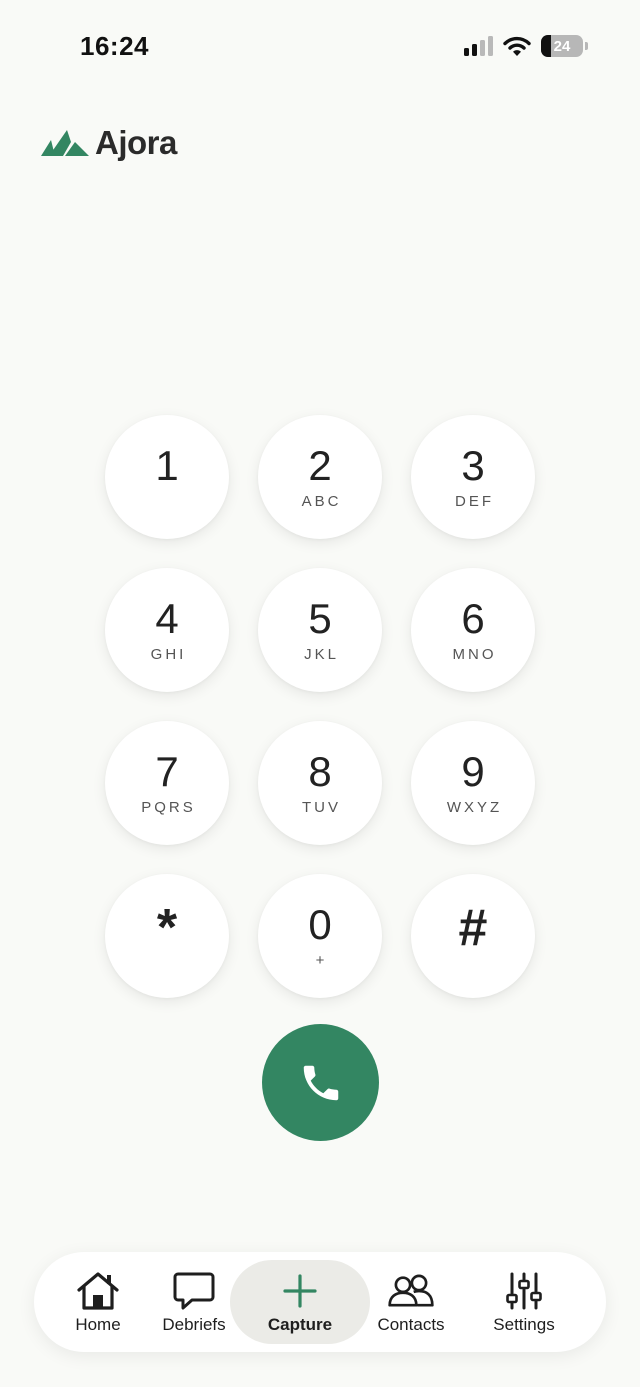  What do you see at coordinates (473, 465) in the screenshot?
I see `key-digit: 3` at bounding box center [473, 465].